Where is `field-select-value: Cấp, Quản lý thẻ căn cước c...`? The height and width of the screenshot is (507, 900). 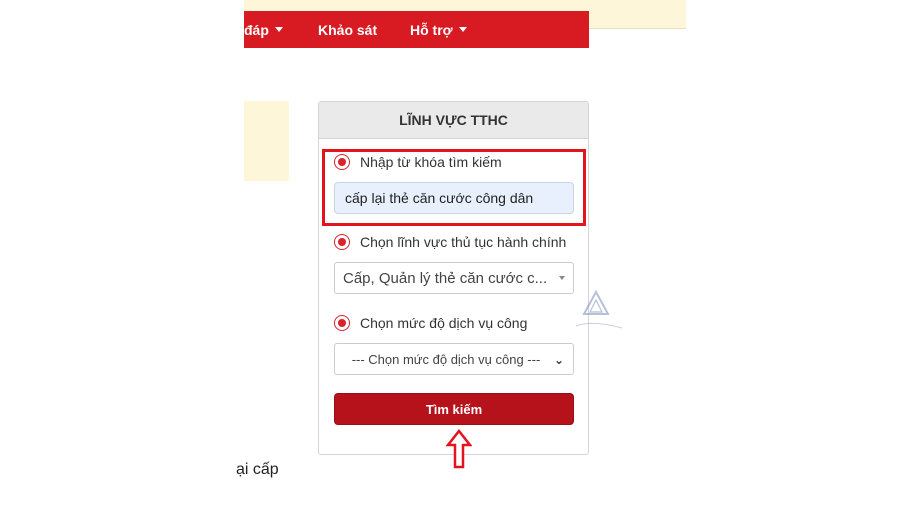
field-select-value: Cấp, Quản lý thẻ căn cước c... is located at coordinates (445, 278).